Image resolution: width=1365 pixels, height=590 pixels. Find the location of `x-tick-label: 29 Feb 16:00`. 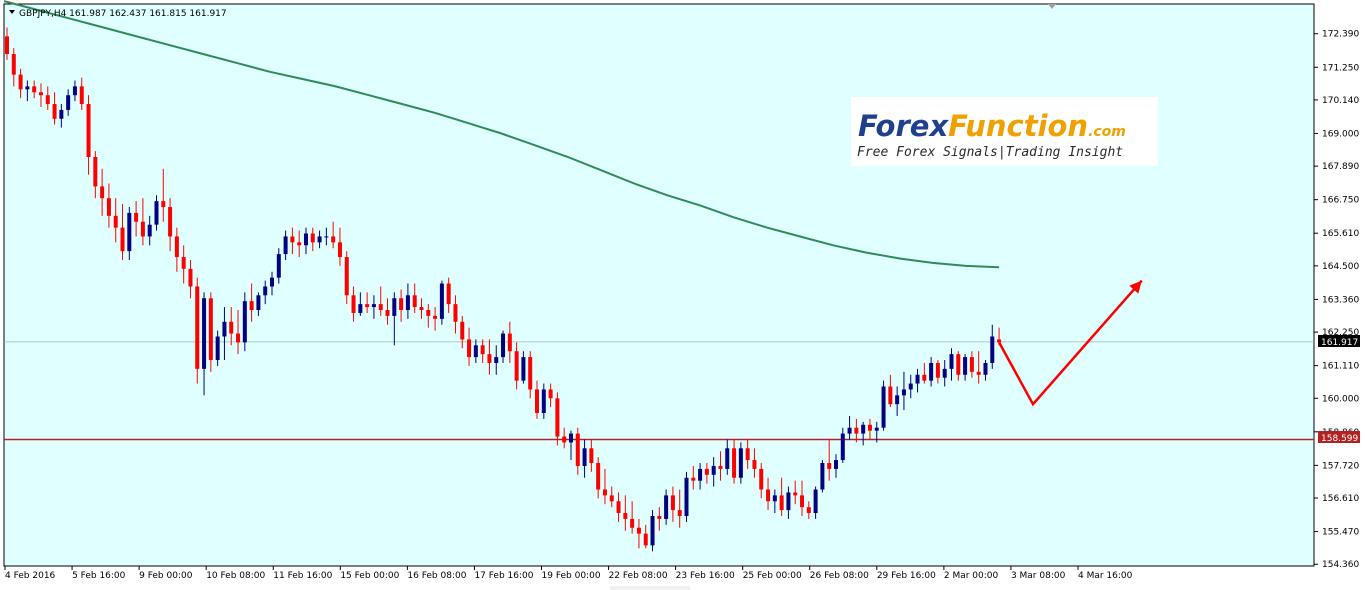

x-tick-label: 29 Feb 16:00 is located at coordinates (906, 576).